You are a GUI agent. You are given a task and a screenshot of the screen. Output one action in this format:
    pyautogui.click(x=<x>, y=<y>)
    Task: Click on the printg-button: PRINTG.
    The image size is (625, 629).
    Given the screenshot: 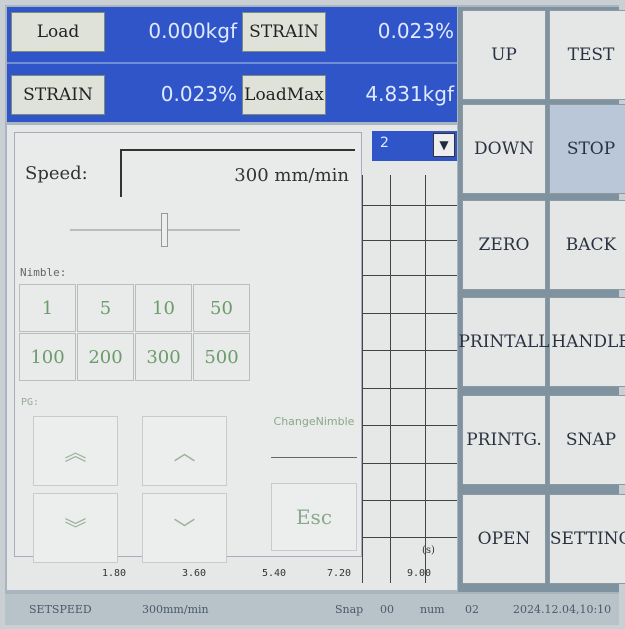 What is the action you would take?
    pyautogui.click(x=504, y=440)
    